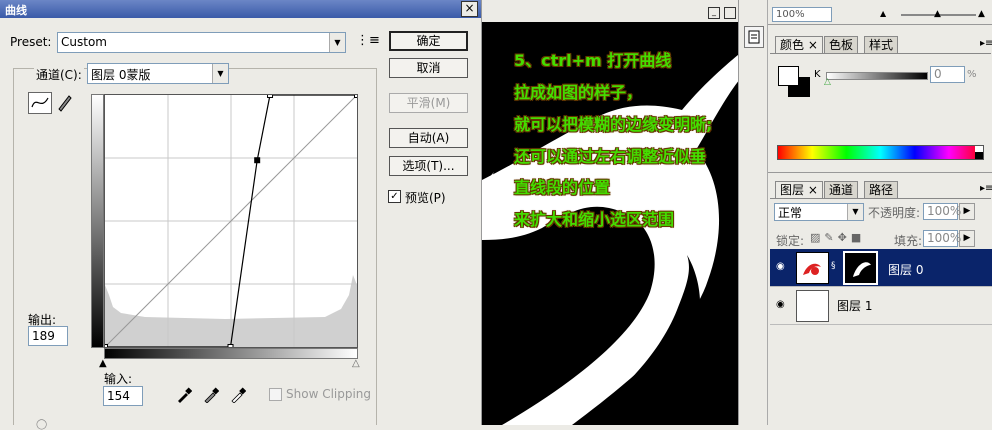 The height and width of the screenshot is (430, 992). I want to click on smooth-button: 平滑(M), so click(428, 103).